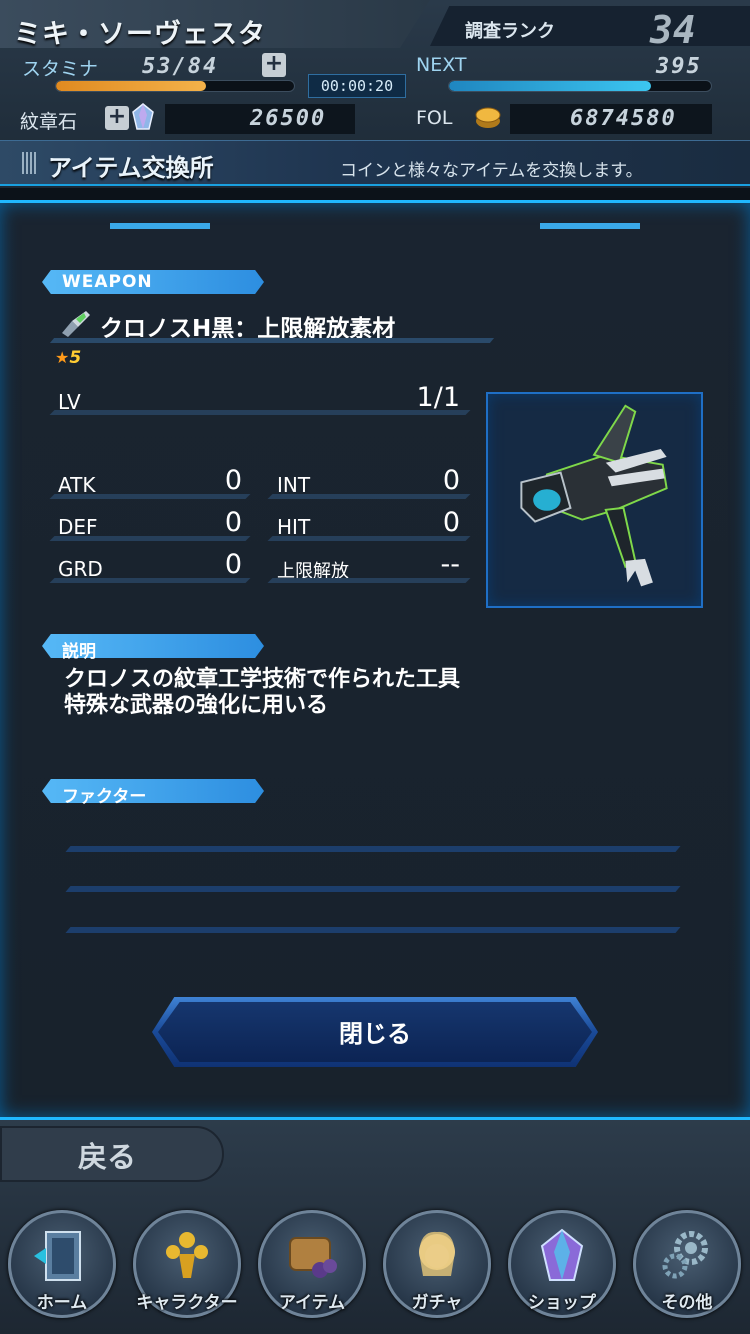 The height and width of the screenshot is (1334, 750). I want to click on characters-icon, so click(187, 1255).